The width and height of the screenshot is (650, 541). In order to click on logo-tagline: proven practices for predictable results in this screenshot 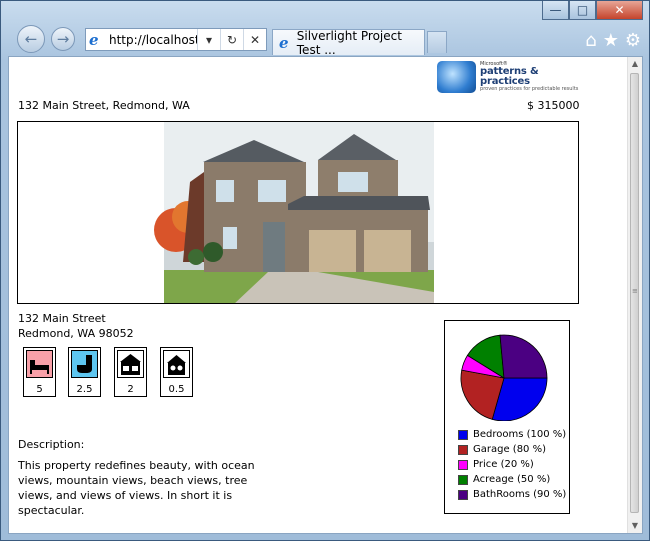, I will do `click(529, 89)`.